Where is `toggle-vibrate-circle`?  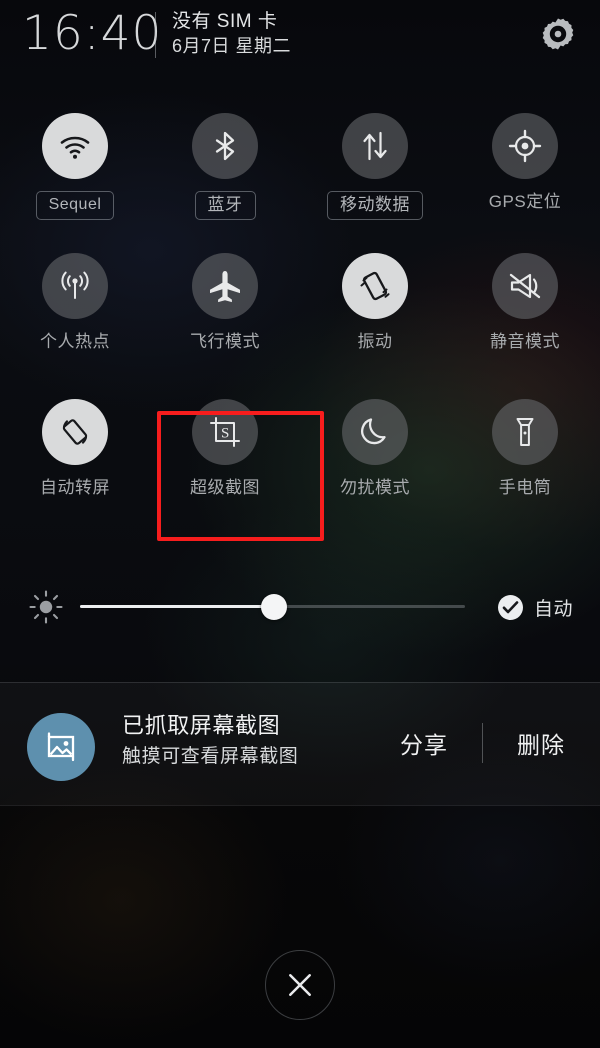
toggle-vibrate-circle is located at coordinates (375, 286).